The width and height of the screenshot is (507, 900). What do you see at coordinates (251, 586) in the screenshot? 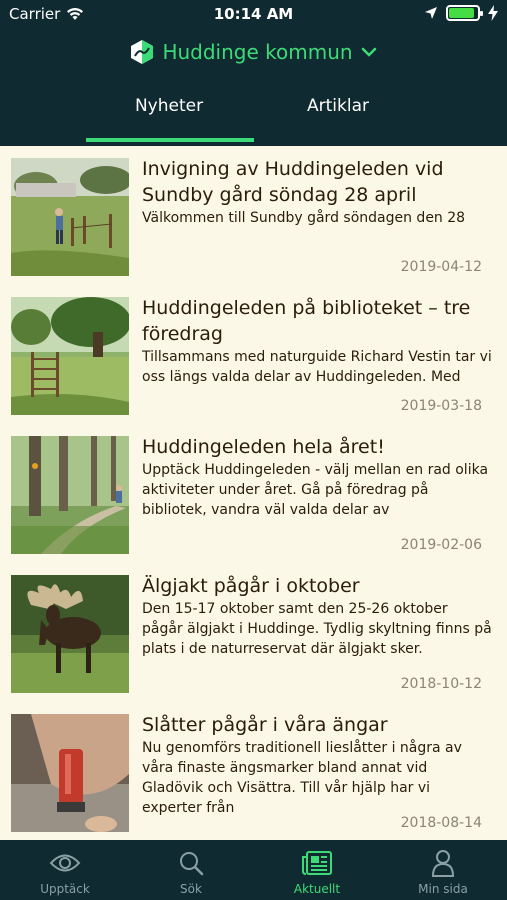
I see `news-title: Älgjakt pågår i oktober` at bounding box center [251, 586].